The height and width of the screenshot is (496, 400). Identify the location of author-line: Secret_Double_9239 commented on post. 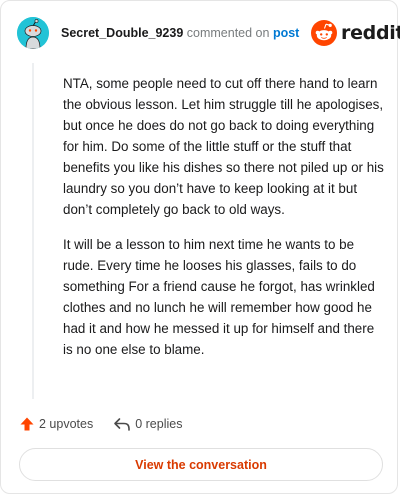
(180, 33).